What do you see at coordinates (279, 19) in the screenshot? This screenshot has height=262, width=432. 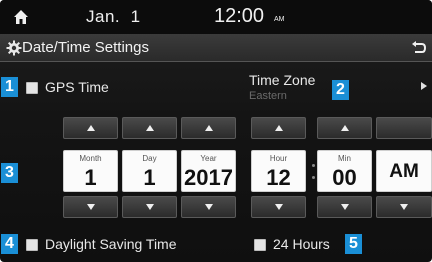 I see `status-ampm: AM` at bounding box center [279, 19].